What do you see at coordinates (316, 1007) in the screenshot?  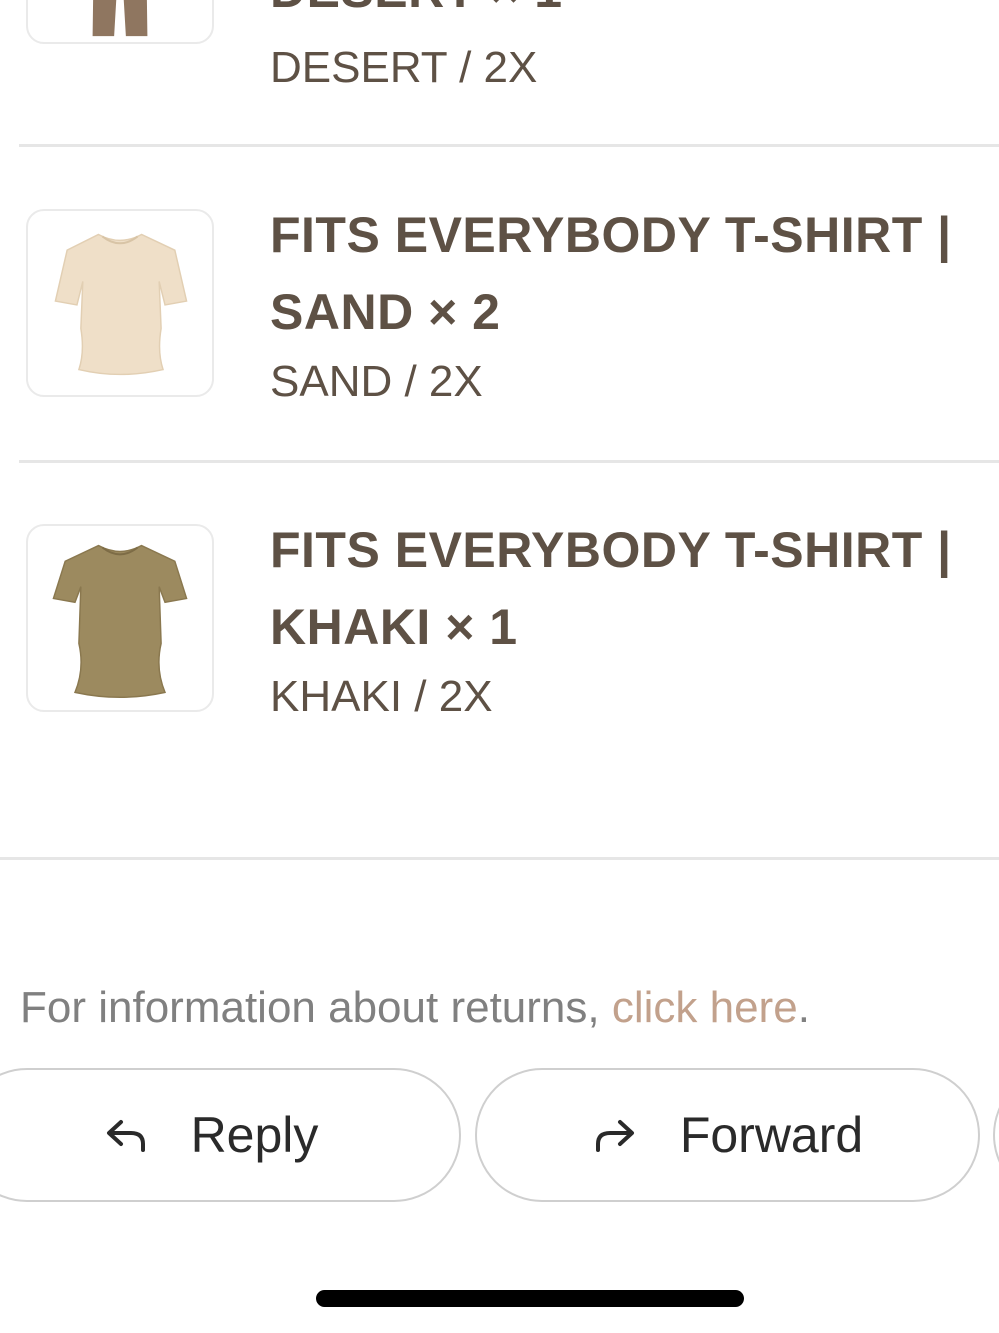 I see `returns-text: For information about returns,` at bounding box center [316, 1007].